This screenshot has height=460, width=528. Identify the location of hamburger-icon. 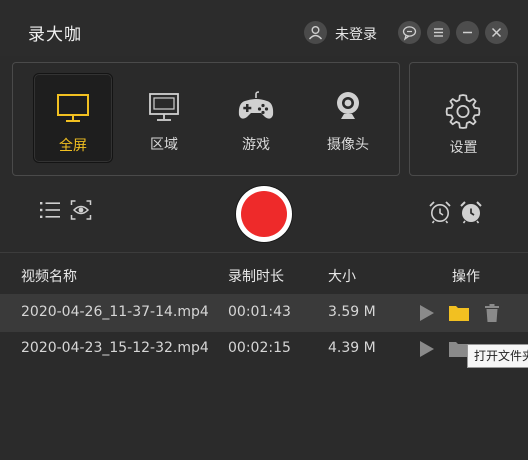
(438, 32).